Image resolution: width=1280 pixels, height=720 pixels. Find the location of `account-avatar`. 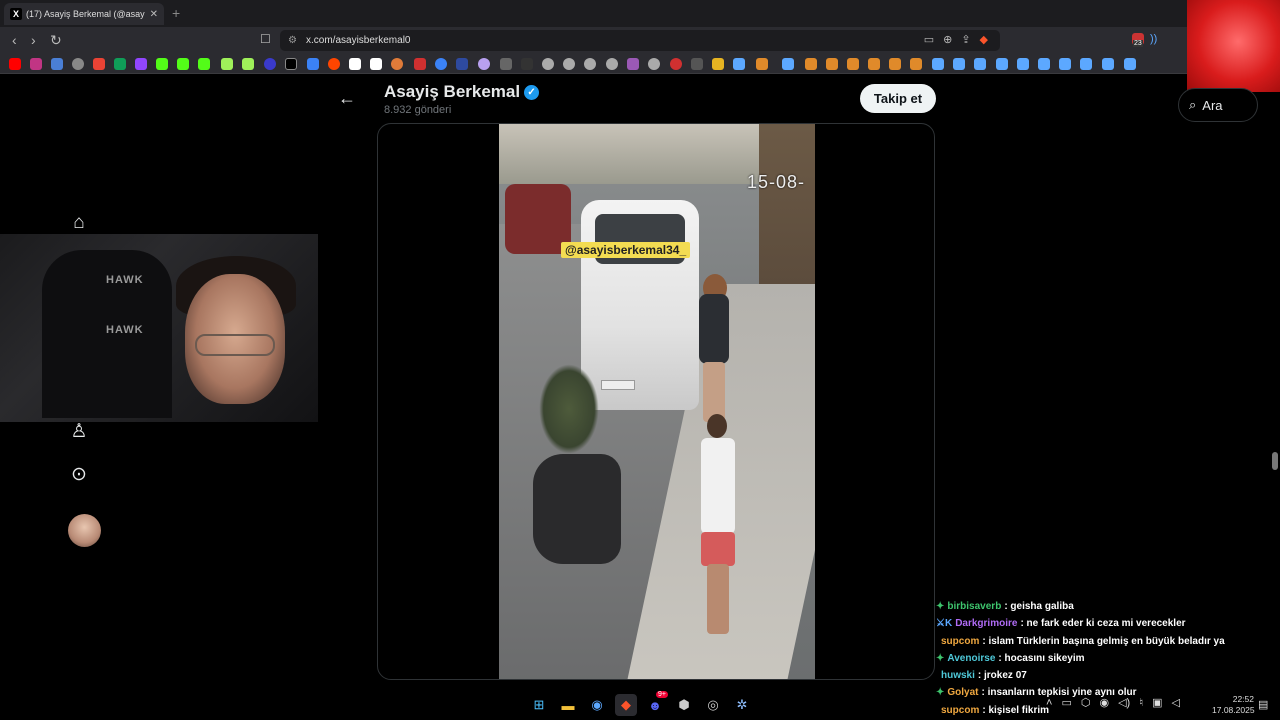

account-avatar is located at coordinates (84, 530).